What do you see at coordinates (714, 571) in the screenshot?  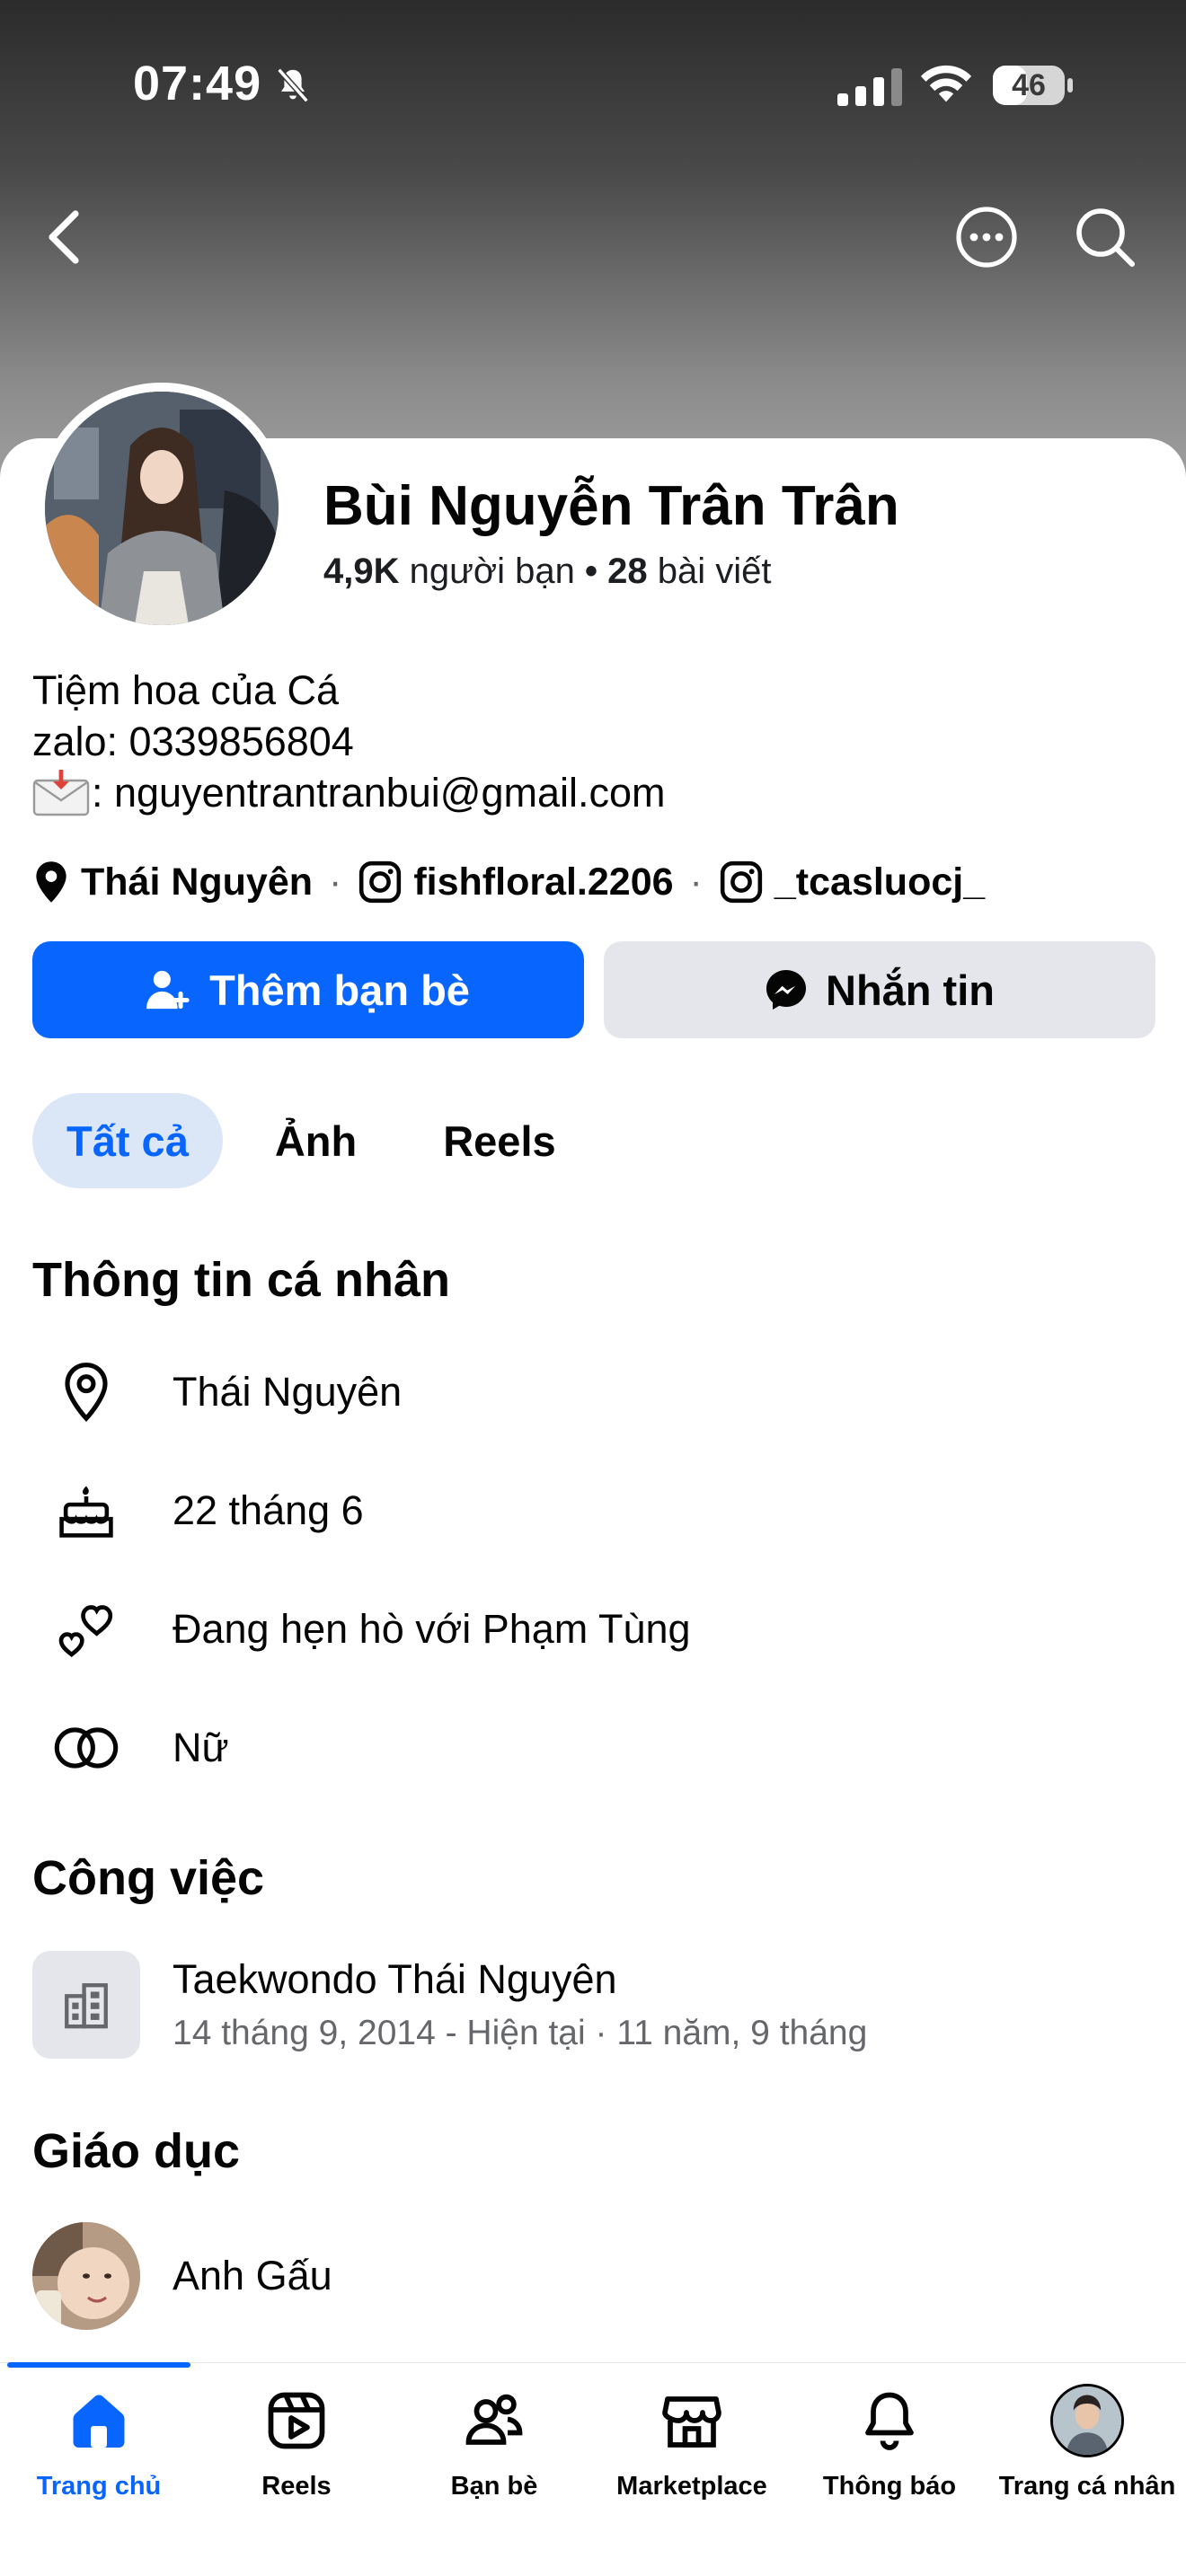 I see `posts-label: bài viết` at bounding box center [714, 571].